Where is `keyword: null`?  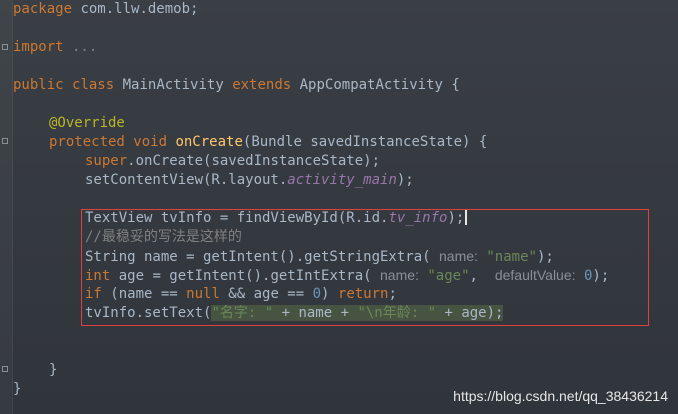 keyword: null is located at coordinates (203, 294).